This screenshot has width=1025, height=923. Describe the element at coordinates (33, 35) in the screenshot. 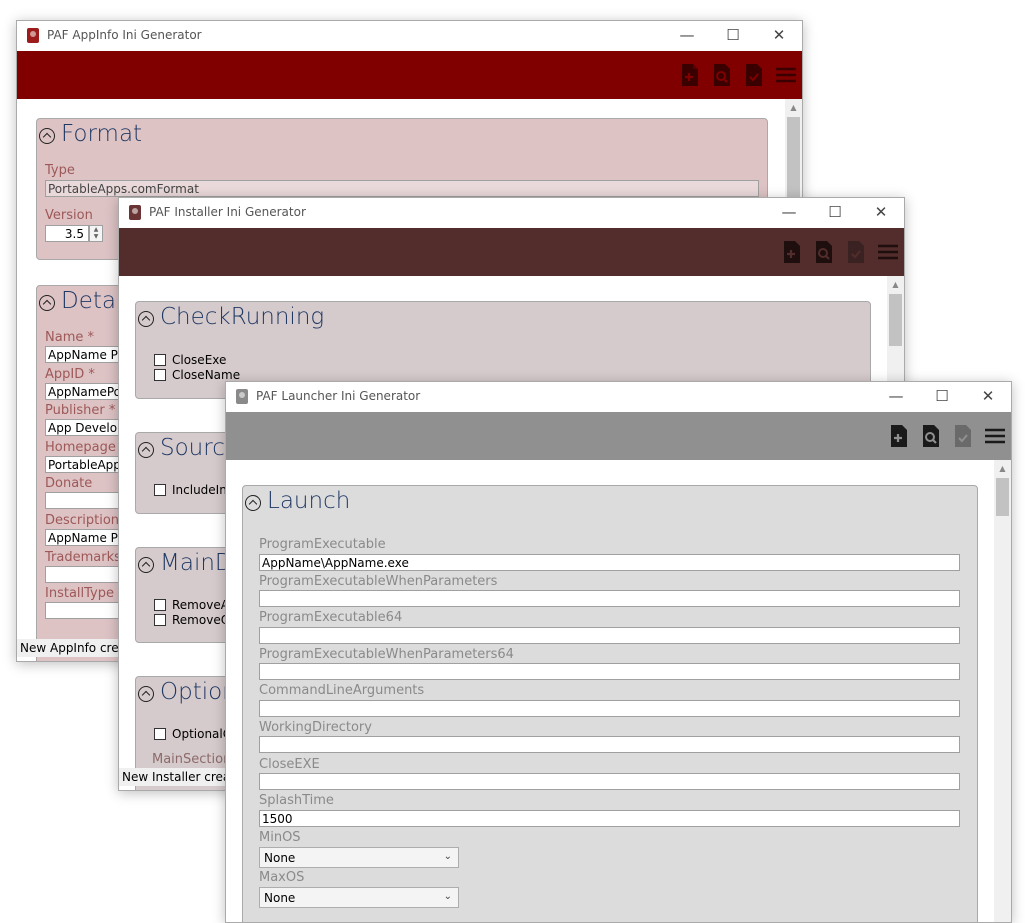

I see `appinfo-app-icon` at that location.